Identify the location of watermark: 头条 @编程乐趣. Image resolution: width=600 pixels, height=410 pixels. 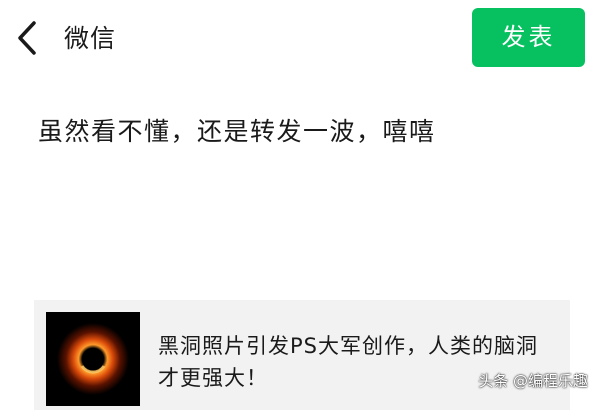
(533, 381).